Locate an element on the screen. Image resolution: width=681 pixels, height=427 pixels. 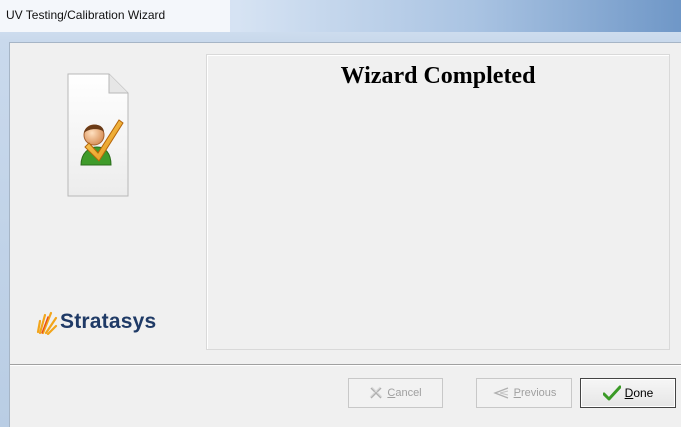
title-tab: UV Testing/Calibration Wizard is located at coordinates (115, 16).